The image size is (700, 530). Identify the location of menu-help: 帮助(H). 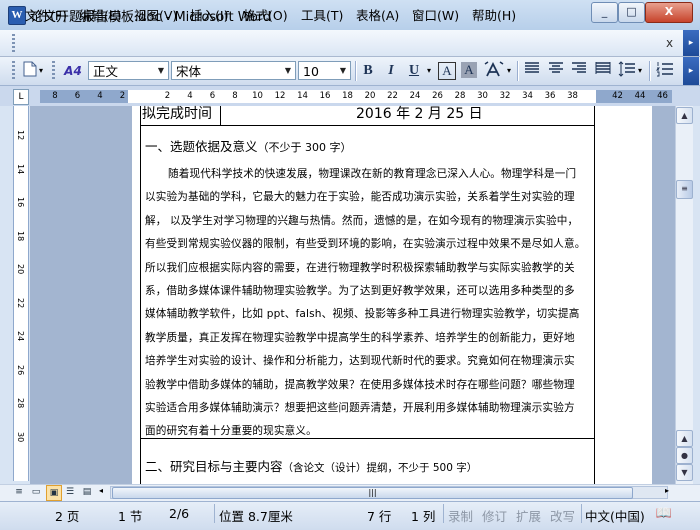
(494, 14).